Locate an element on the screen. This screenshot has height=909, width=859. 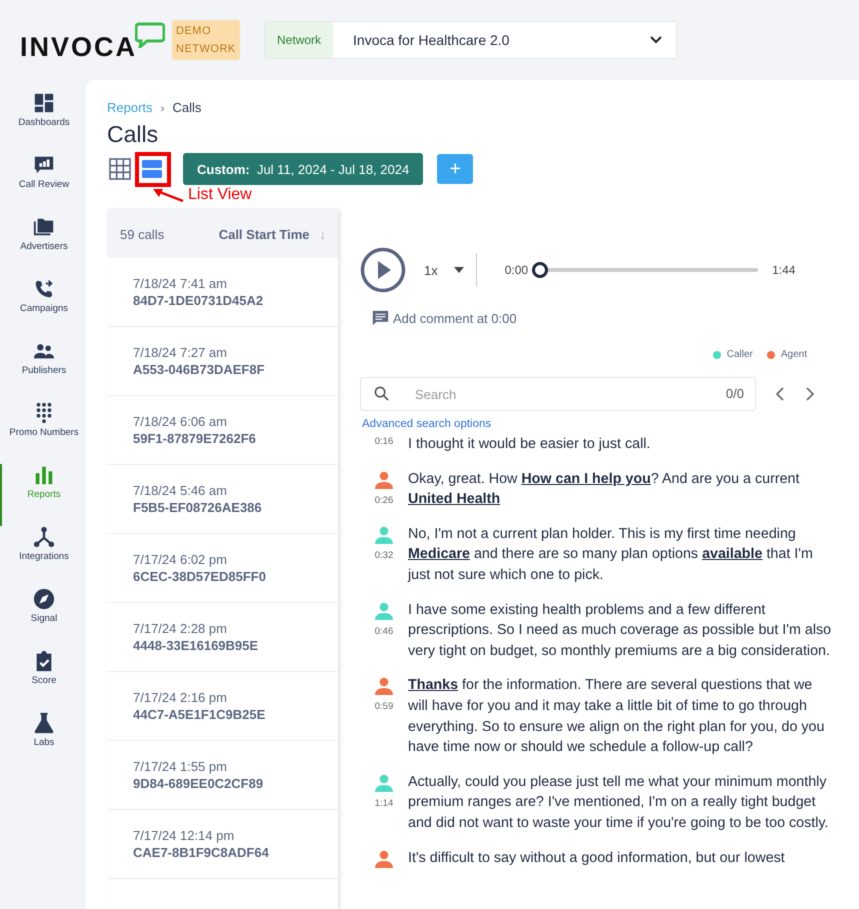
transcript-text: Actually, could you please just tell me what your minimum monthly premium ranges are? I've mentioned, I'm on a really tight budget and did not want to waste your time if you're going to be too costly. is located at coordinates (619, 802).